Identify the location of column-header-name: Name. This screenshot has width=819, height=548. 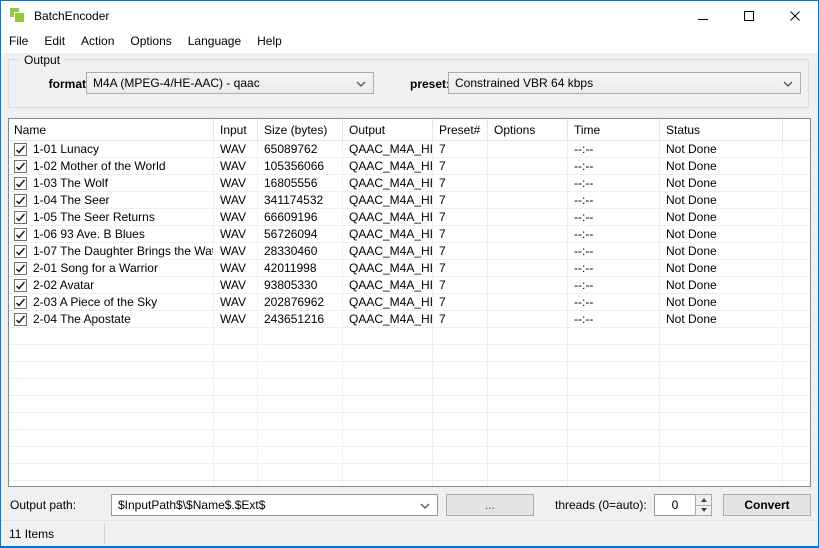
(111, 129).